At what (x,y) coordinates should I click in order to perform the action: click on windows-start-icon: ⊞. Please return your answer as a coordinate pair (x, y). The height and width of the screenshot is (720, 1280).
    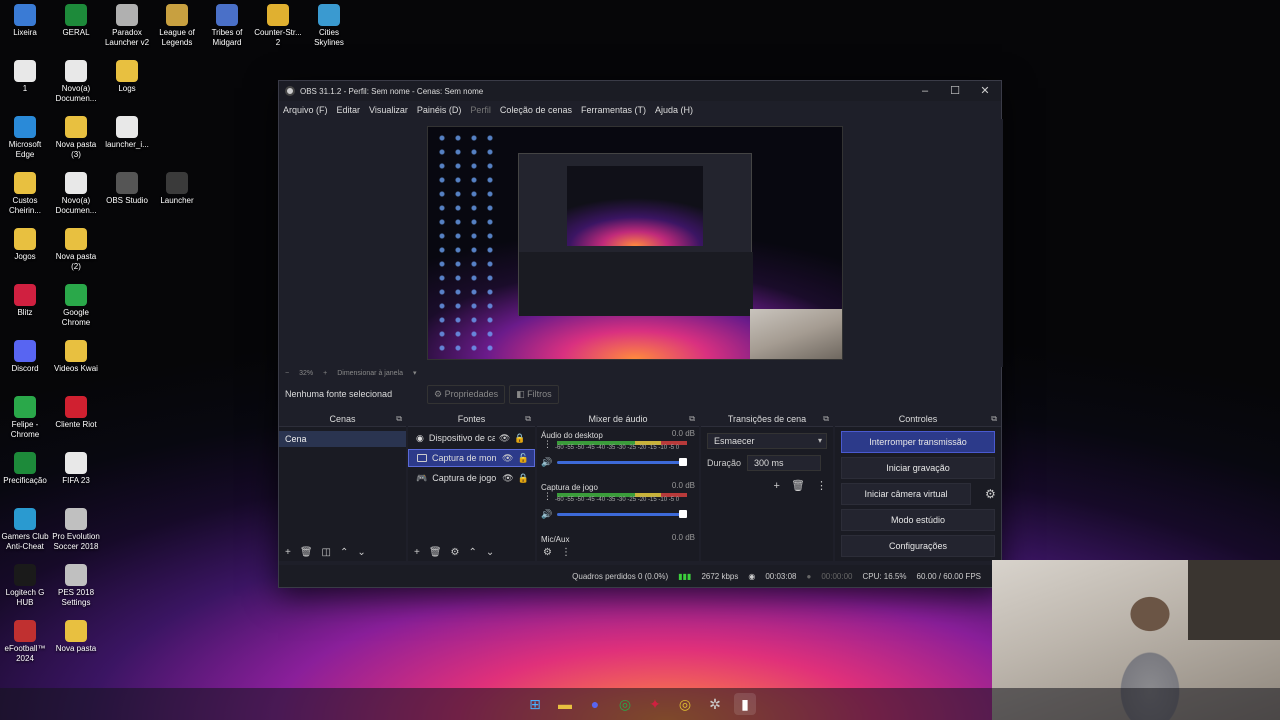
    Looking at the image, I should click on (535, 704).